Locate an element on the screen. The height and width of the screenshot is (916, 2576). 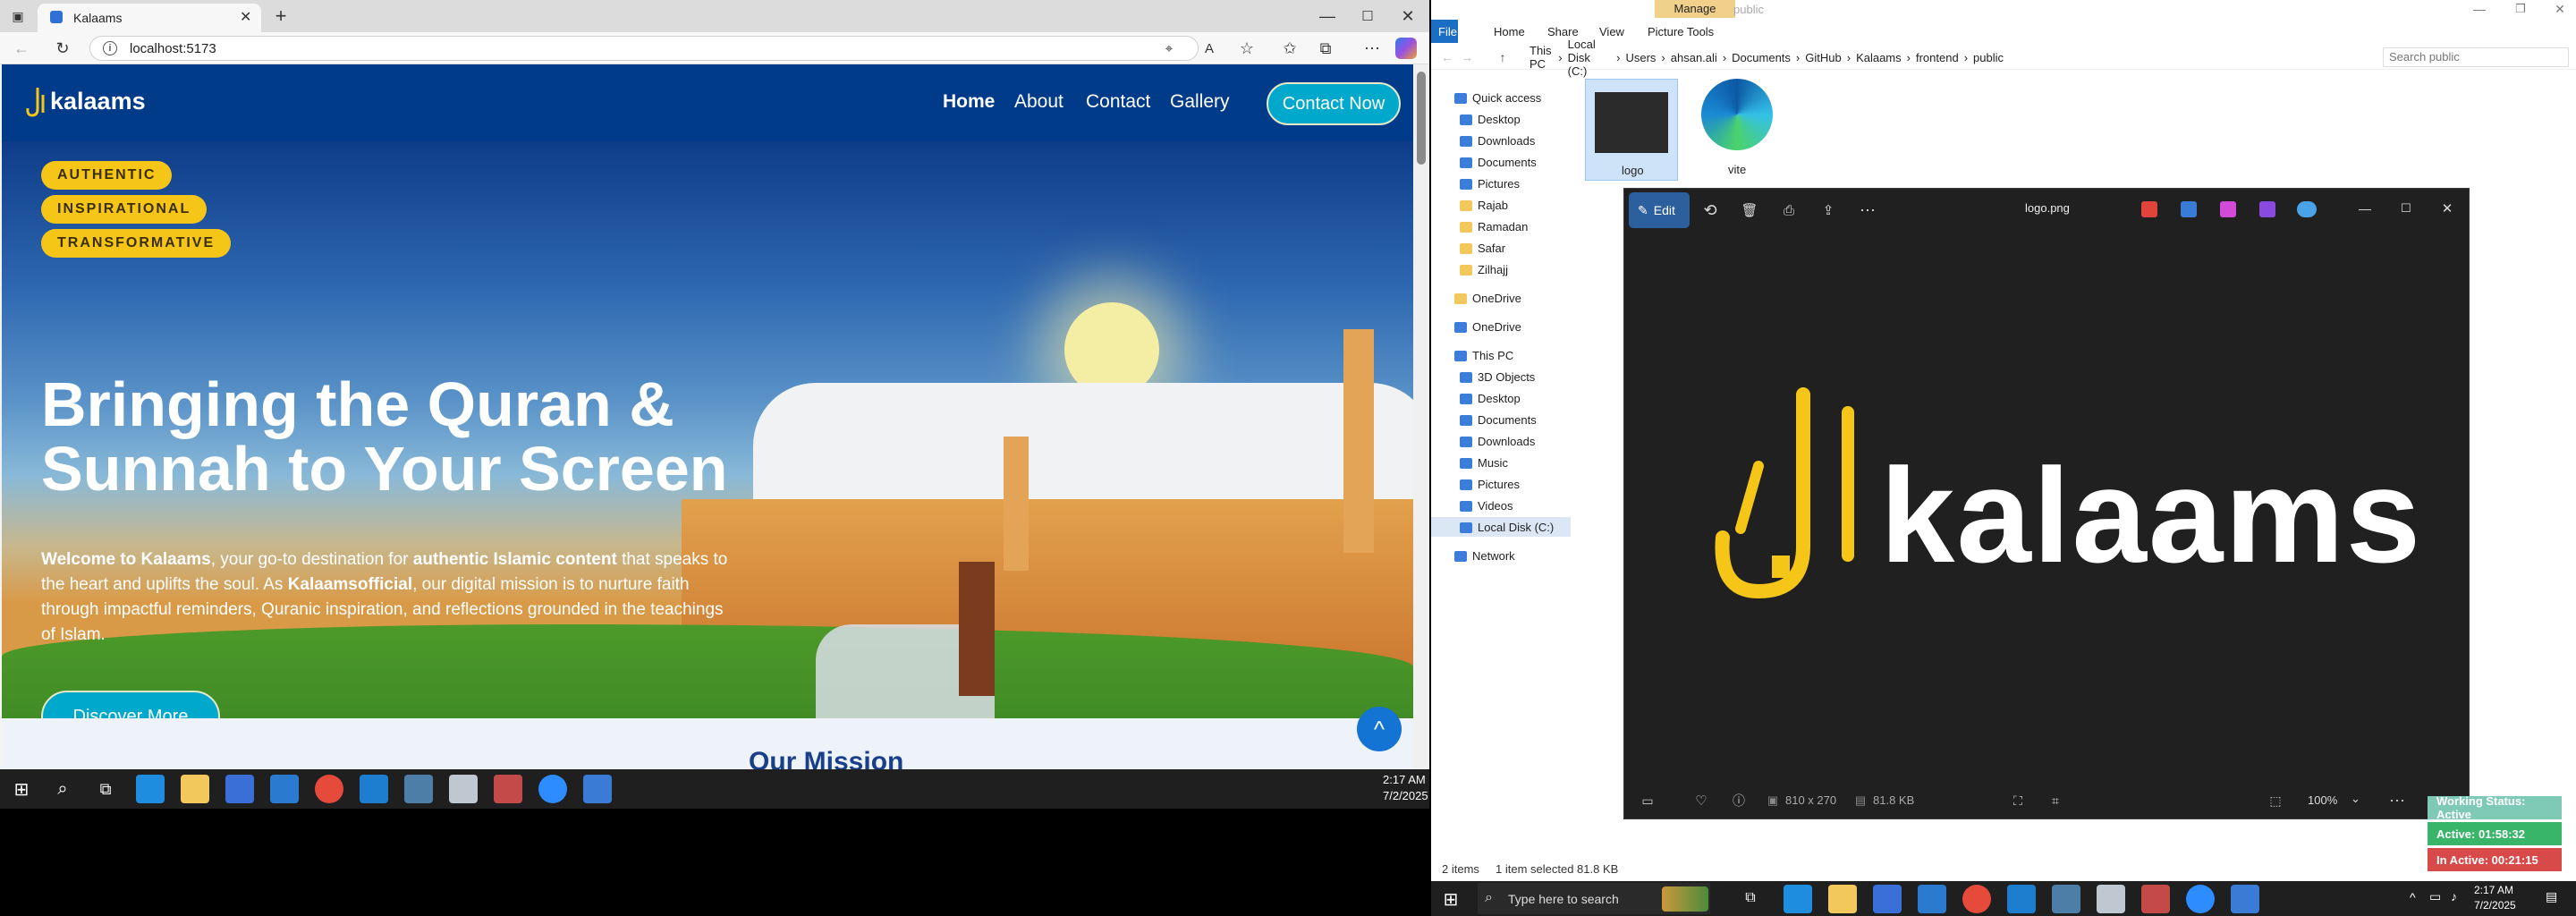
sidebar-item-desktop-pc: Desktop is located at coordinates (1490, 398).